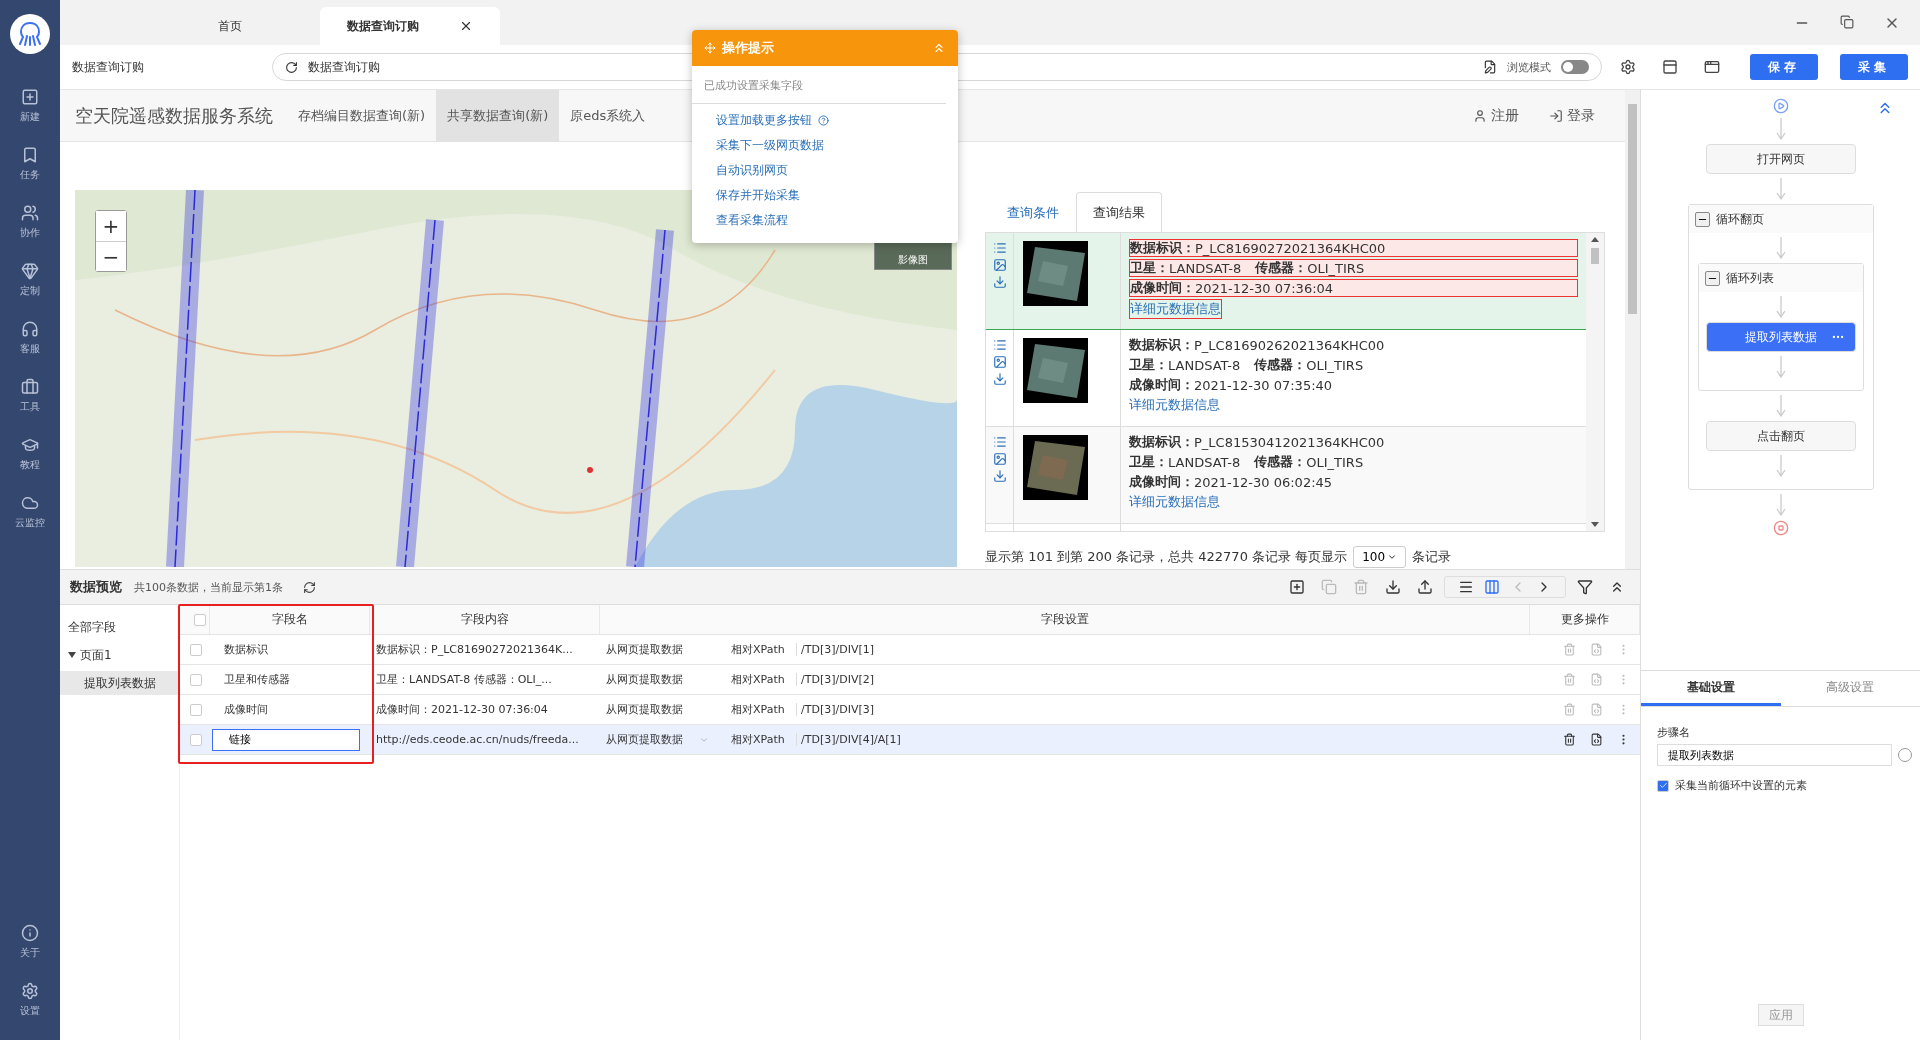 The image size is (1920, 1040). I want to click on browse-mode-toggle, so click(1575, 67).